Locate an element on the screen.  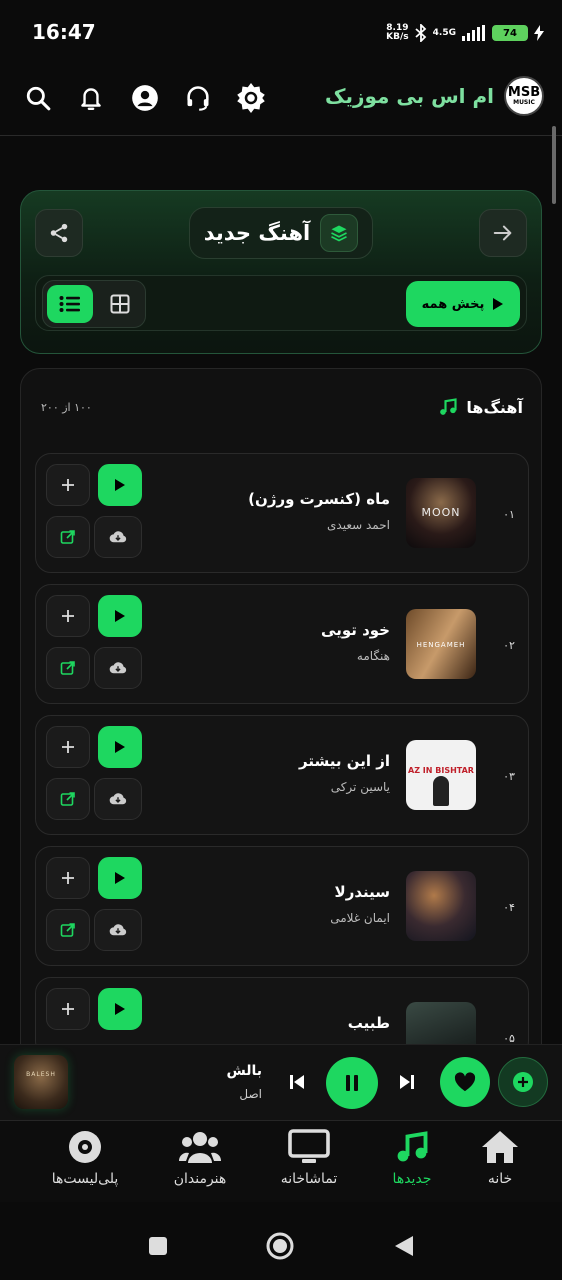
profile-icon is located at coordinates (145, 98).